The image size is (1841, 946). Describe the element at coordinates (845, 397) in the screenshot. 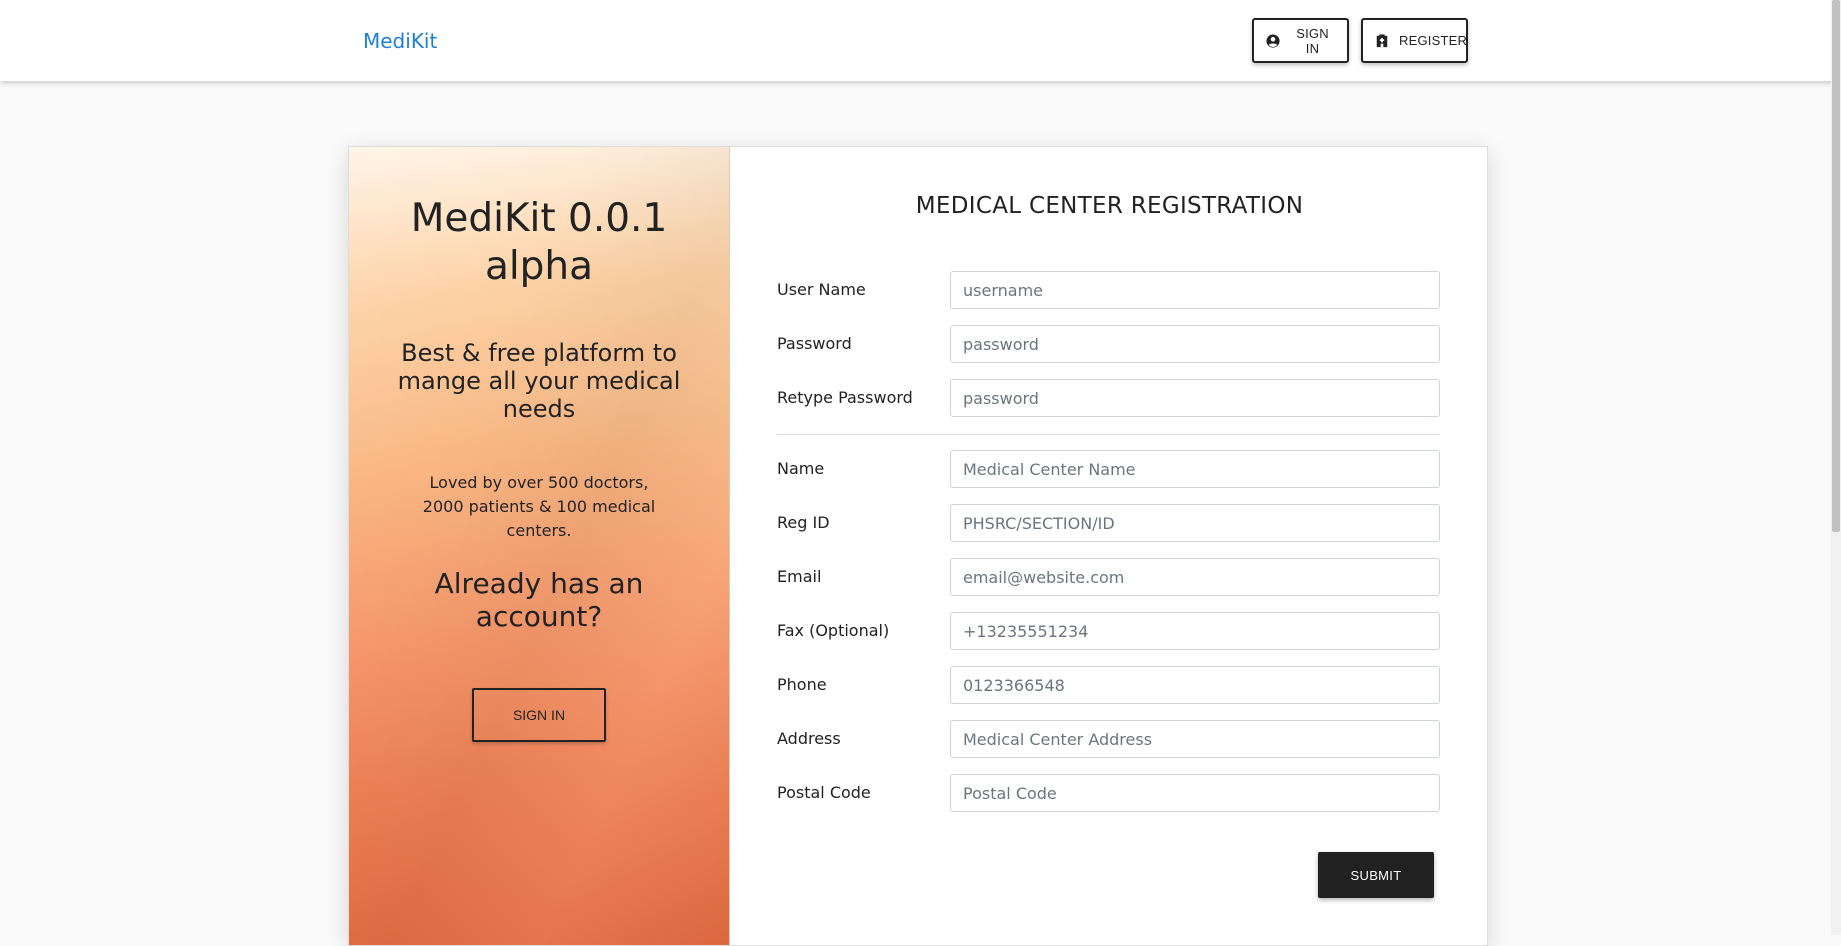

I see `retype-password-label: Retype Password` at that location.